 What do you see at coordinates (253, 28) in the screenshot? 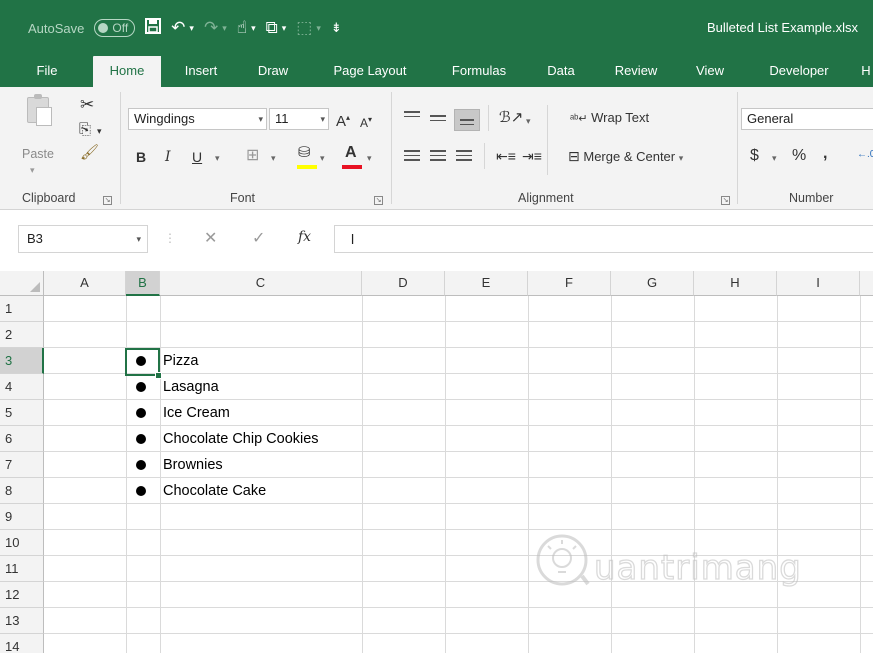
I see `touch-dropdown-icon: ▾` at bounding box center [253, 28].